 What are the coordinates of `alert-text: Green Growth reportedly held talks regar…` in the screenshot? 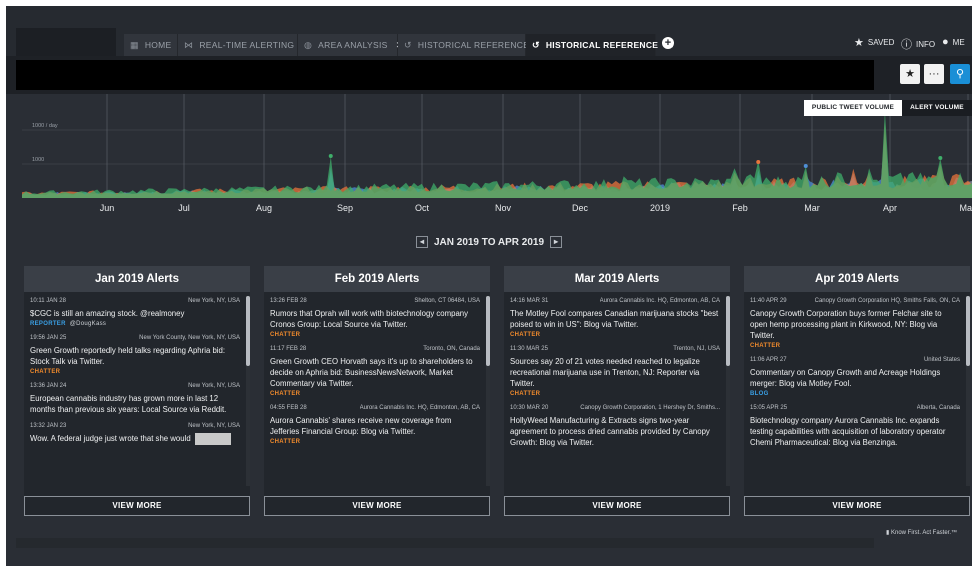 It's located at (135, 356).